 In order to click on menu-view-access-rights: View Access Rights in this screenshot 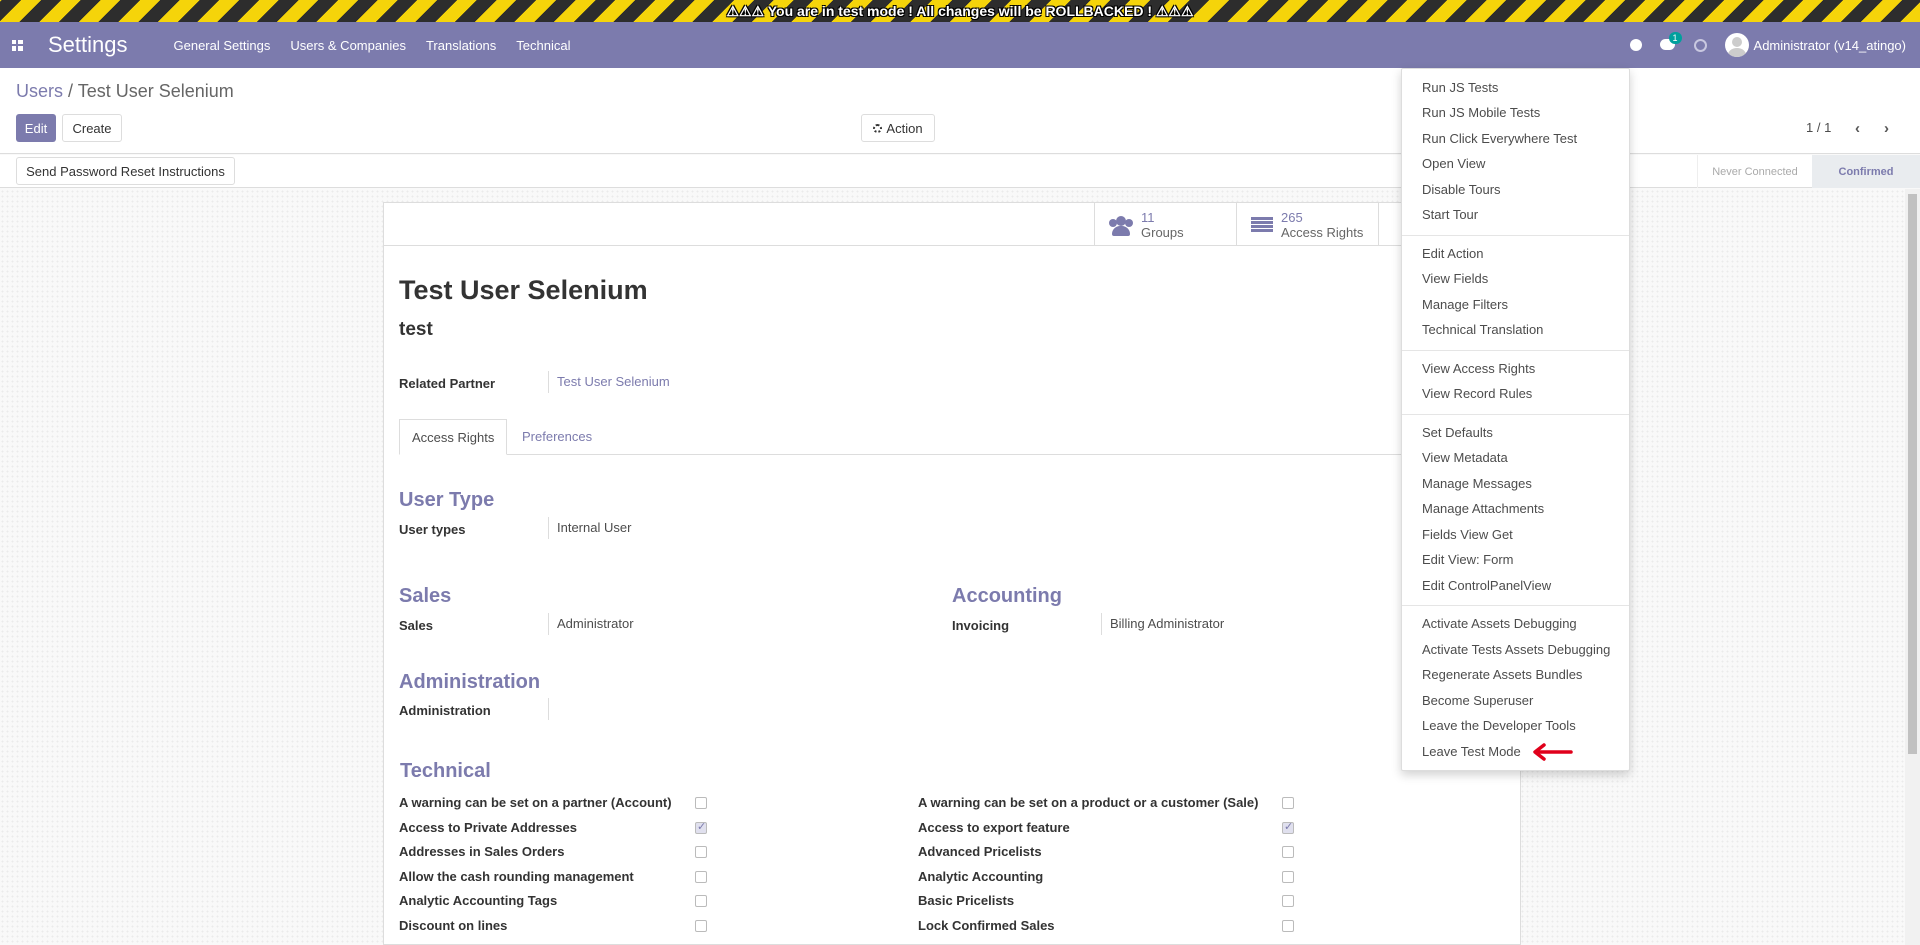, I will do `click(1478, 368)`.